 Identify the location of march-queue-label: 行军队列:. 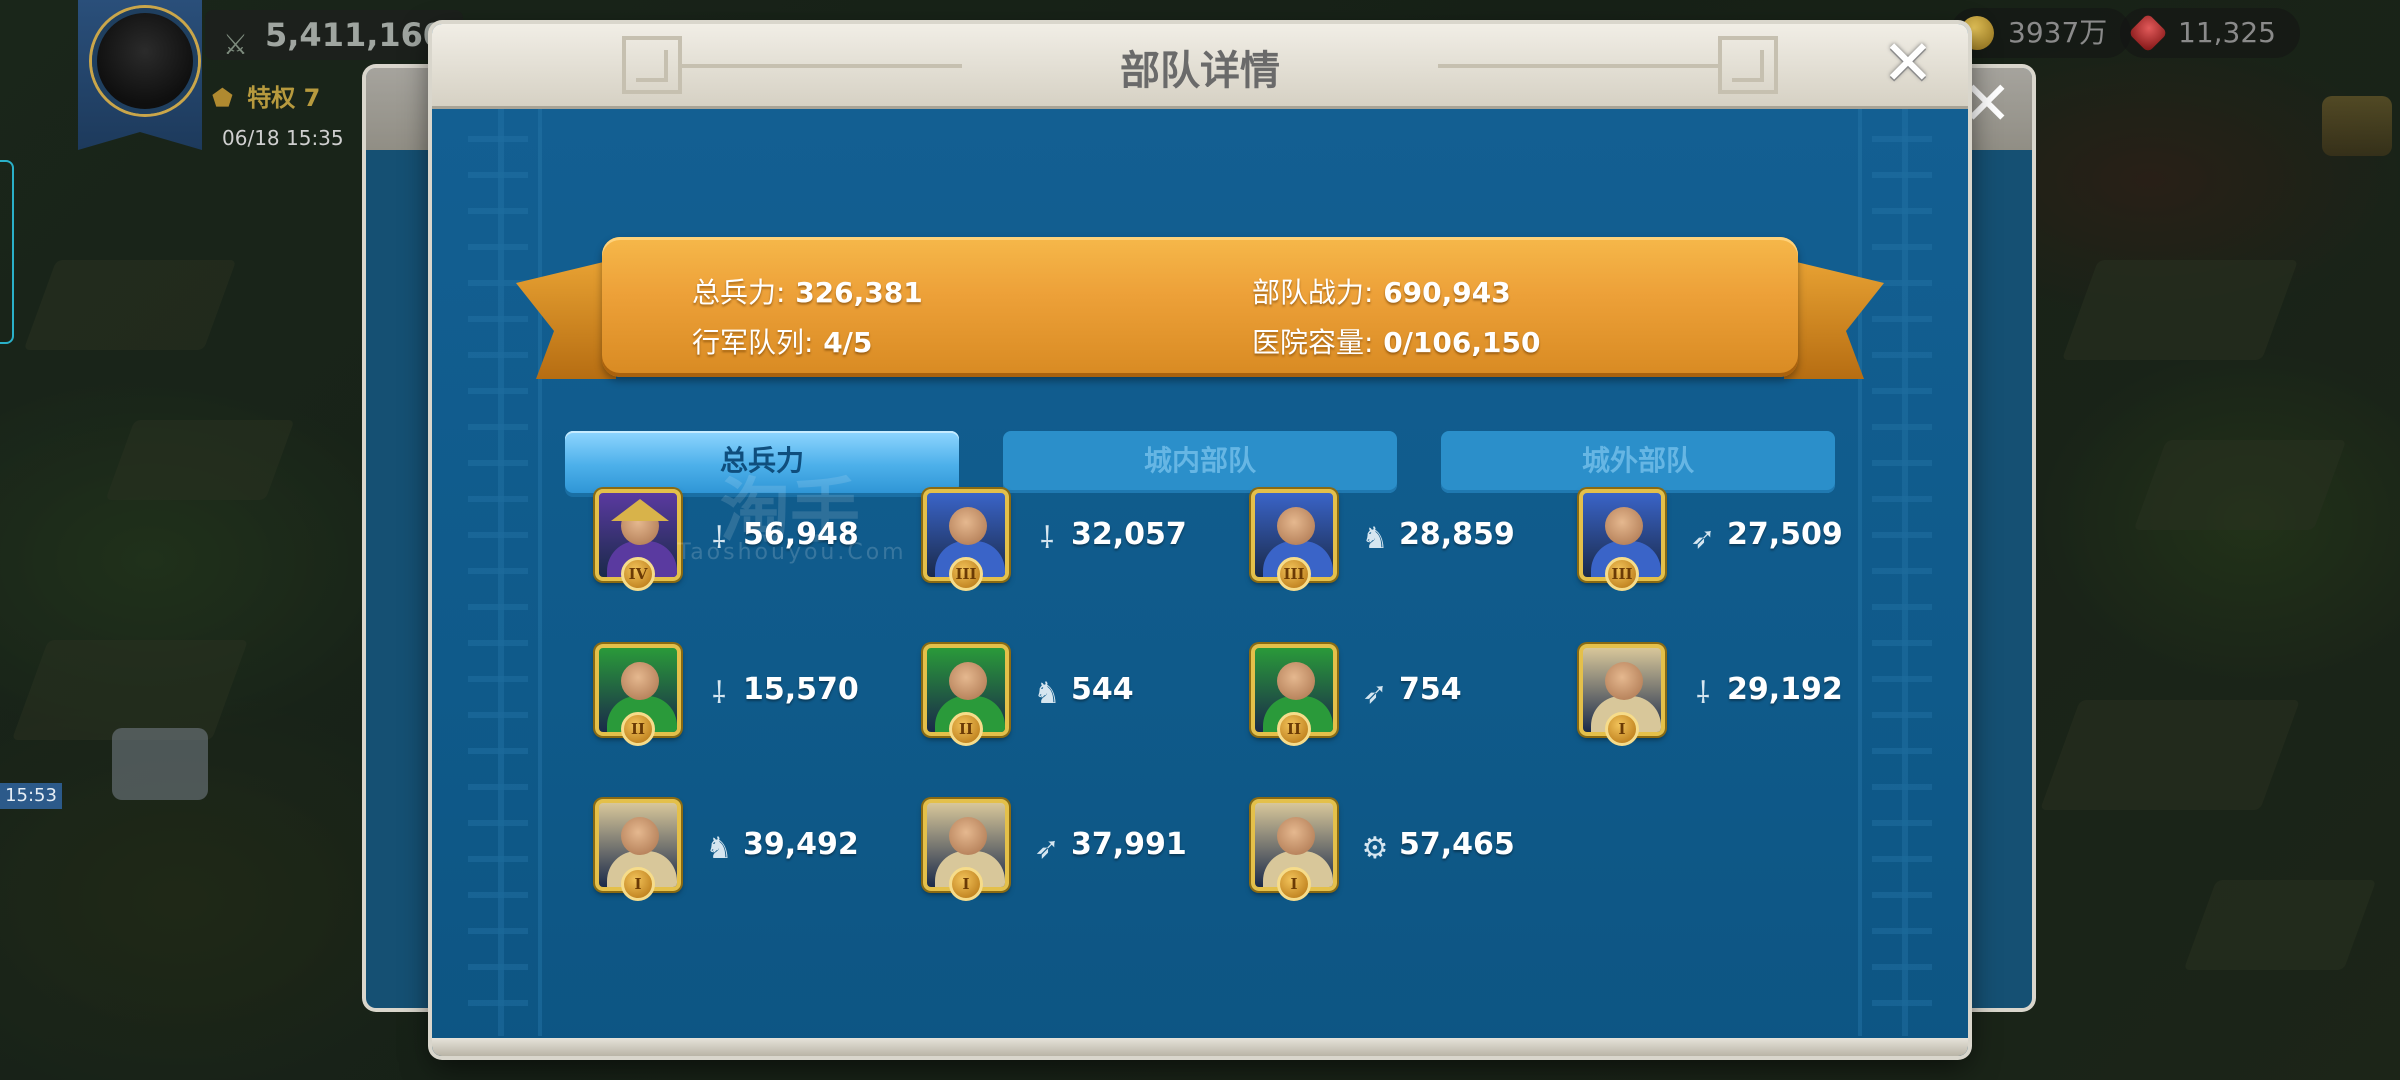
(753, 342).